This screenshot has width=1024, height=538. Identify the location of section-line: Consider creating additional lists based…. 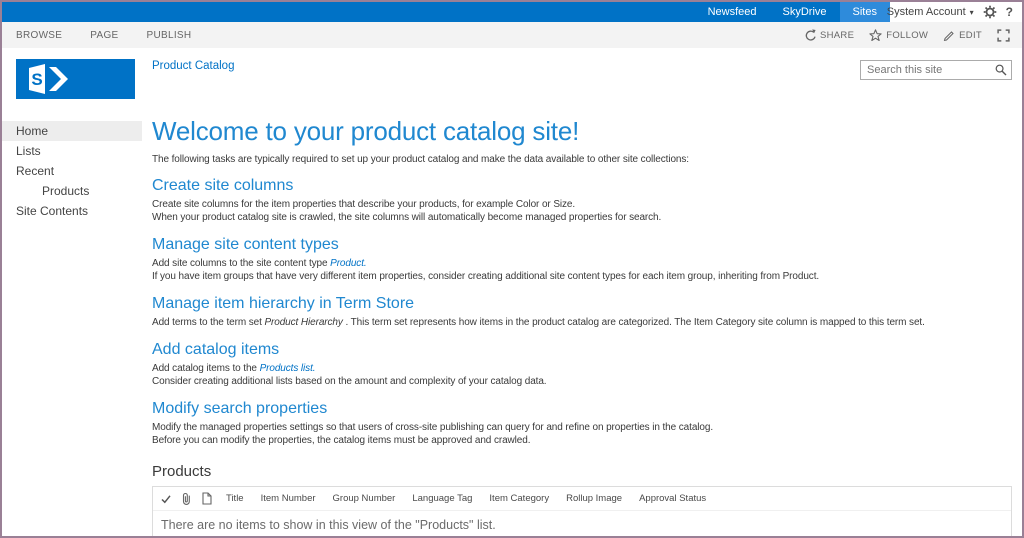
(582, 381).